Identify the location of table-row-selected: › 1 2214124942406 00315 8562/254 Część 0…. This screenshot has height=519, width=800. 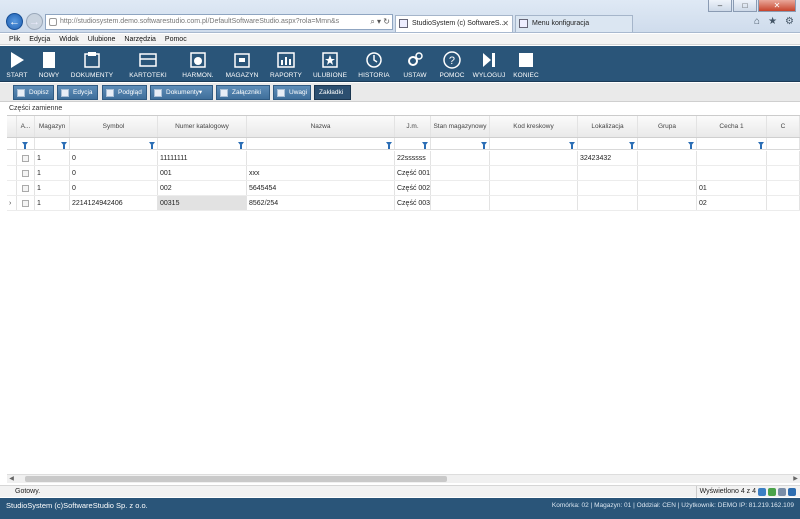
(403, 203).